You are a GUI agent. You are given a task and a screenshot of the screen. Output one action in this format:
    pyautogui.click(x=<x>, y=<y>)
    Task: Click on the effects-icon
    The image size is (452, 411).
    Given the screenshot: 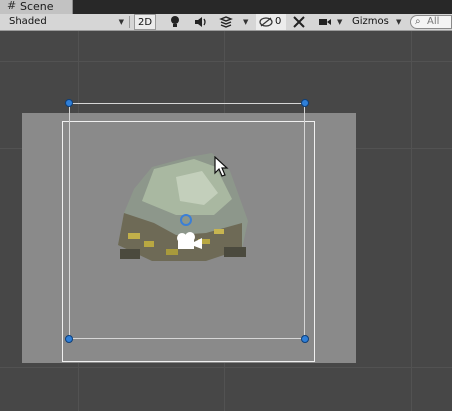 What is the action you would take?
    pyautogui.click(x=226, y=22)
    